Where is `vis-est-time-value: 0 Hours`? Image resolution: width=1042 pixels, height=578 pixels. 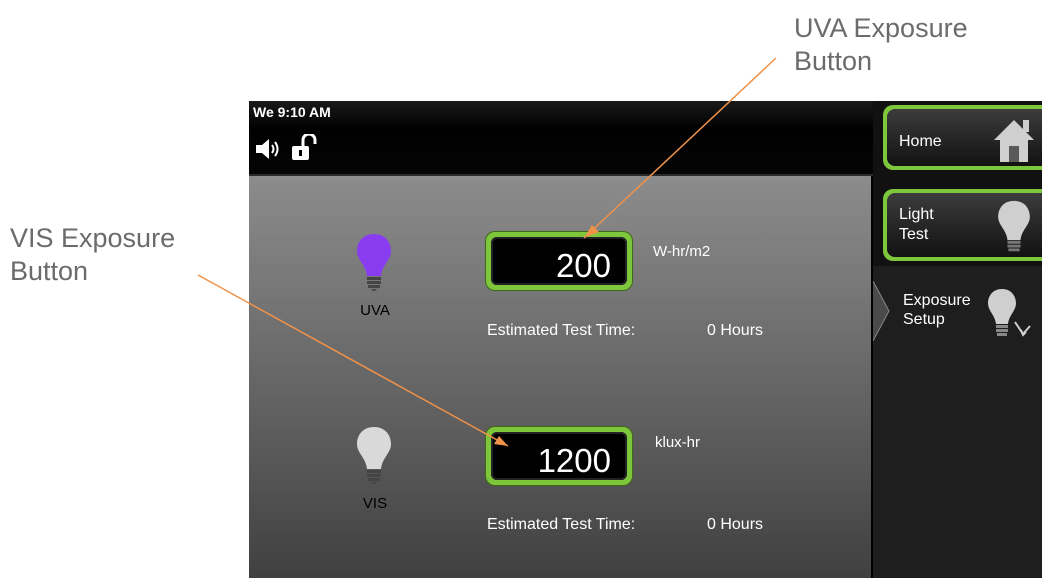 vis-est-time-value: 0 Hours is located at coordinates (735, 524).